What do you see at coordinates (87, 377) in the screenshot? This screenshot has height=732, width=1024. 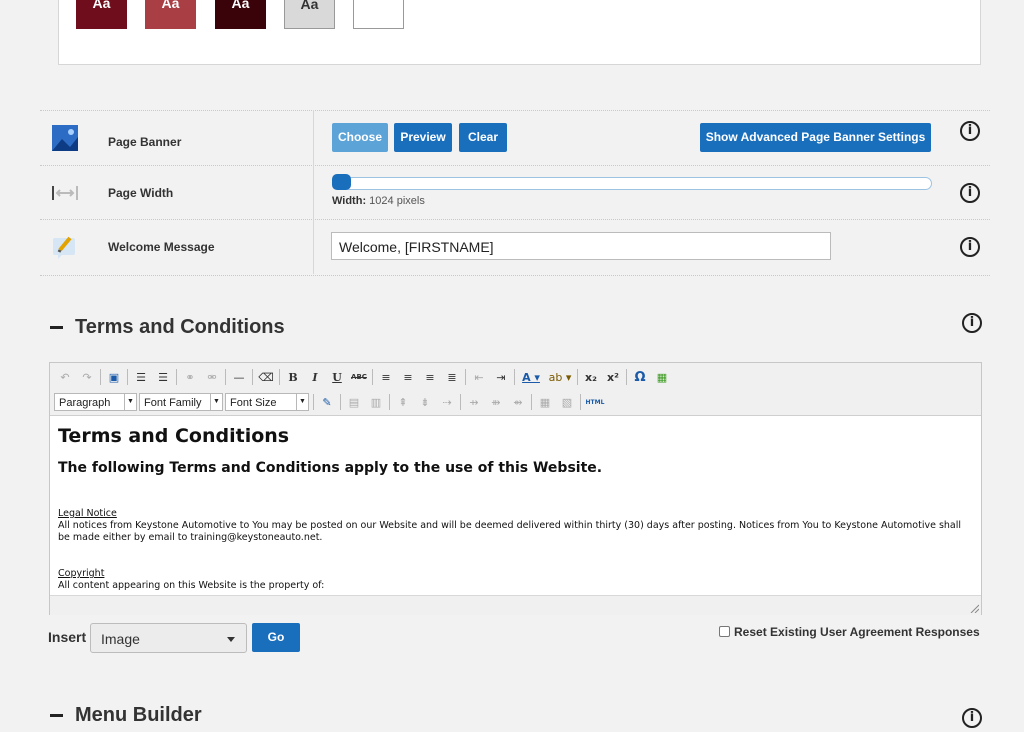 I see `redo-icon: ↷` at bounding box center [87, 377].